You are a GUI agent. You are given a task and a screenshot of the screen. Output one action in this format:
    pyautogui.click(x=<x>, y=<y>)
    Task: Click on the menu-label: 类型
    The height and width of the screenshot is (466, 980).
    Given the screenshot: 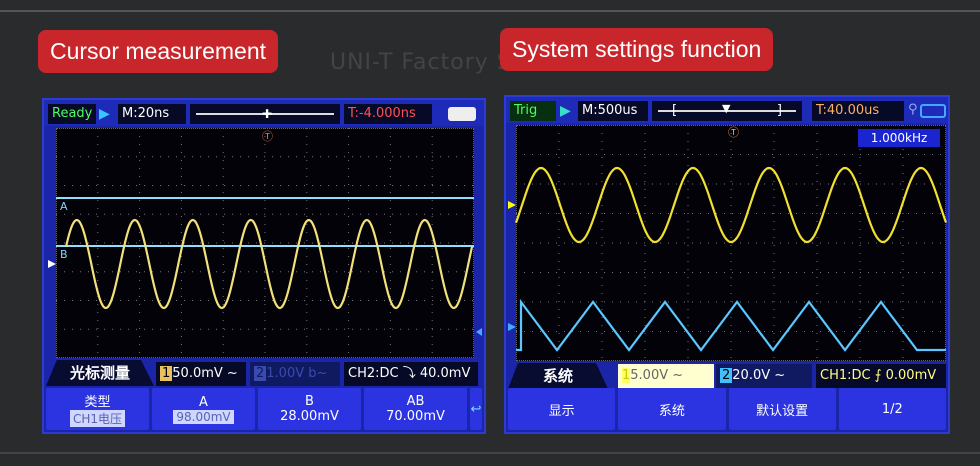 What is the action you would take?
    pyautogui.click(x=97, y=402)
    